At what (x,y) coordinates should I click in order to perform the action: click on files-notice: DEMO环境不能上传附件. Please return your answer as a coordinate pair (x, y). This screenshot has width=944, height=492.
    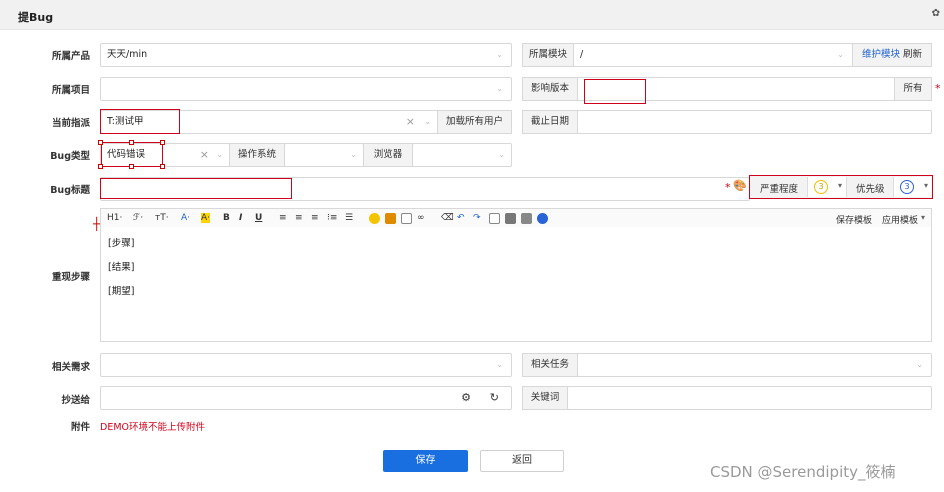
    Looking at the image, I should click on (152, 427).